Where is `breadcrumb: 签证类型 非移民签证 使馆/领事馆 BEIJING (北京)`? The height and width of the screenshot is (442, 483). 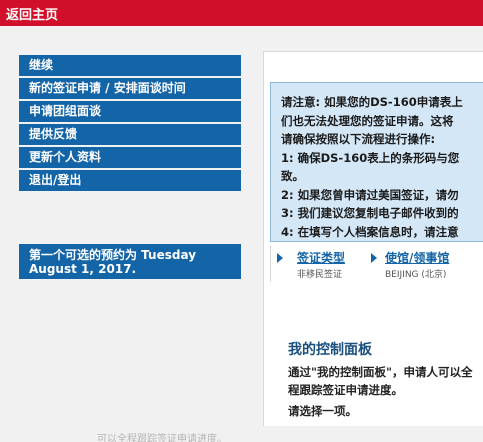 breadcrumb: 签证类型 非移民签证 使馆/领事馆 BEIJING (北京) is located at coordinates (376, 264).